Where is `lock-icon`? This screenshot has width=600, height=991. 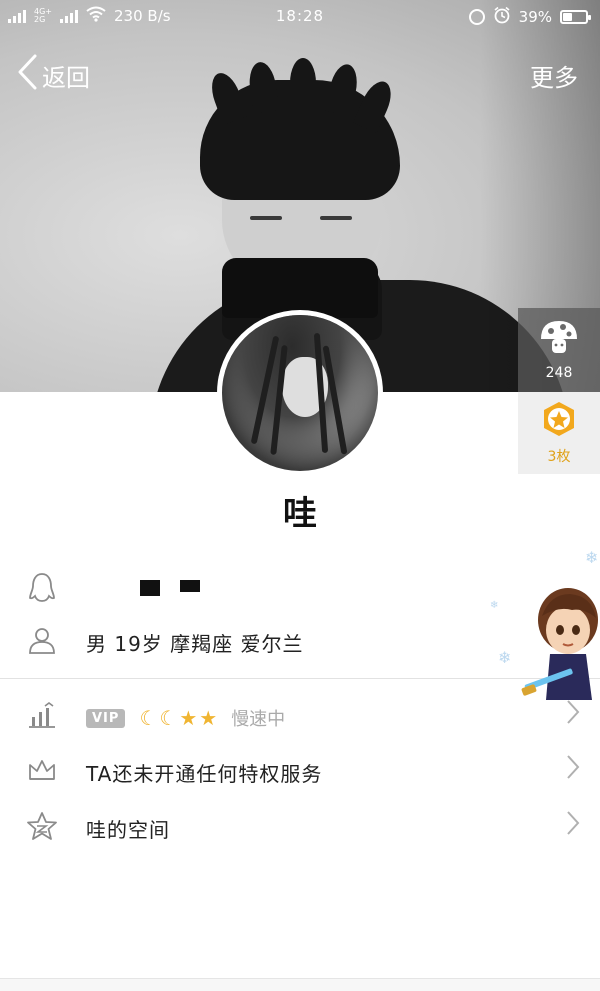 lock-icon is located at coordinates (476, 17).